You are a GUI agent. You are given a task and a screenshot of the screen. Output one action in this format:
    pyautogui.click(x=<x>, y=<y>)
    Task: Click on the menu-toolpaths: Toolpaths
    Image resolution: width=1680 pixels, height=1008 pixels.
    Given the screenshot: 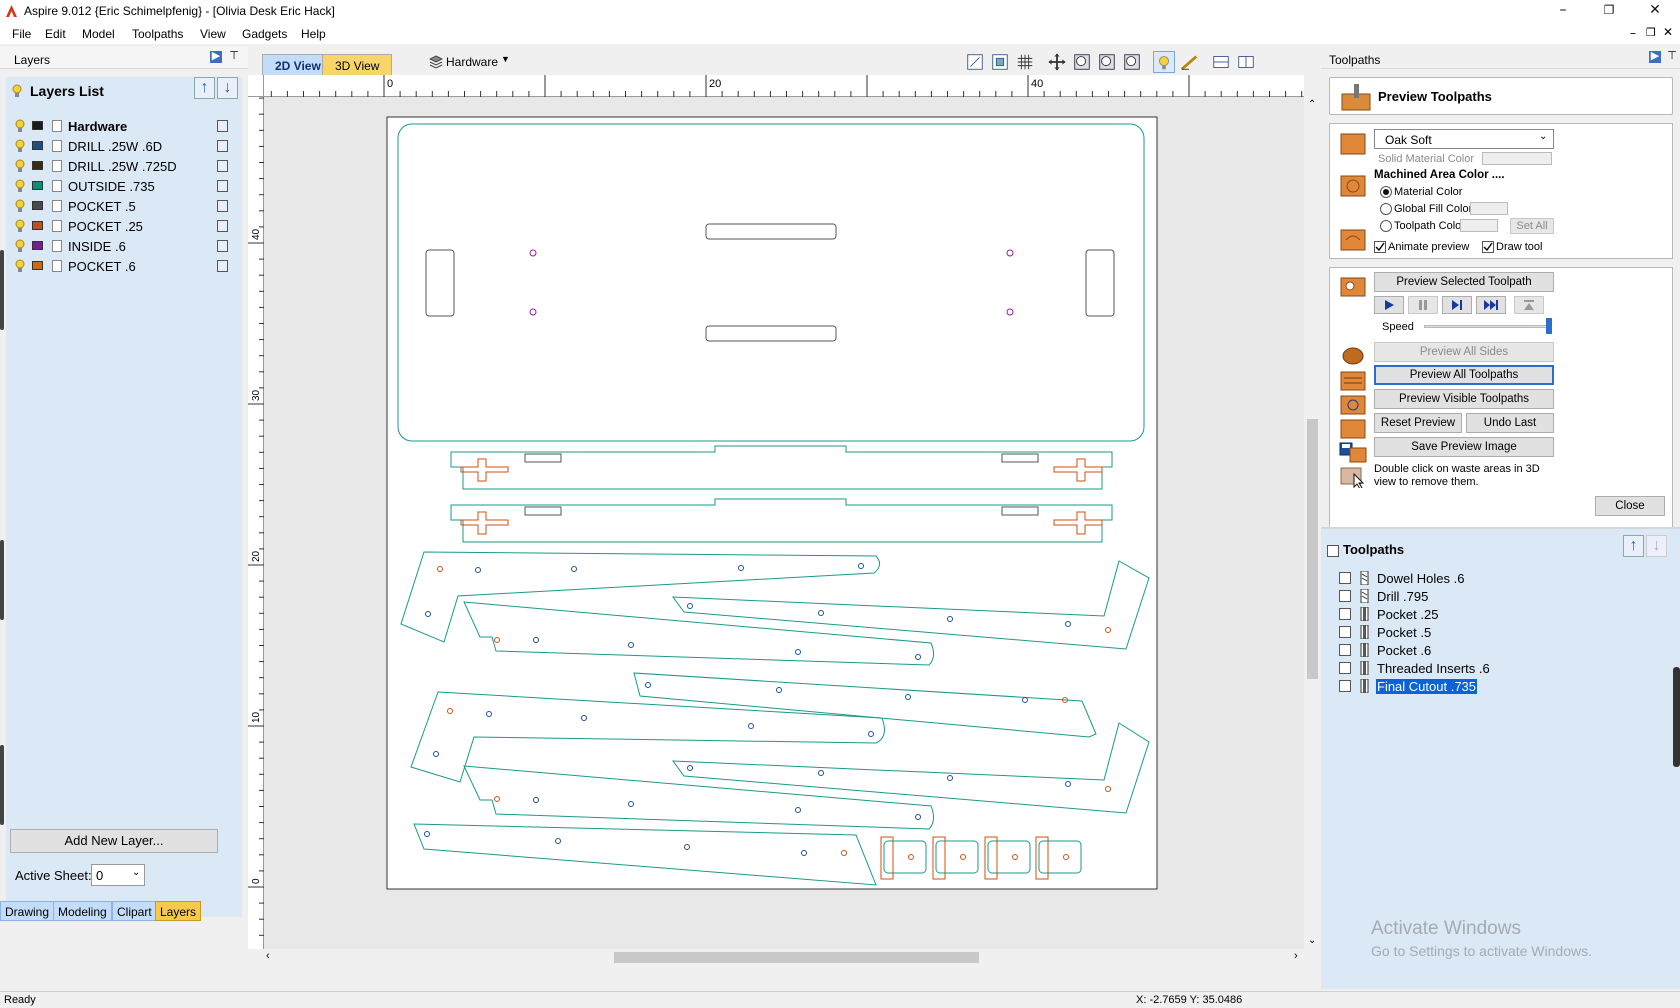 What is the action you would take?
    pyautogui.click(x=157, y=34)
    